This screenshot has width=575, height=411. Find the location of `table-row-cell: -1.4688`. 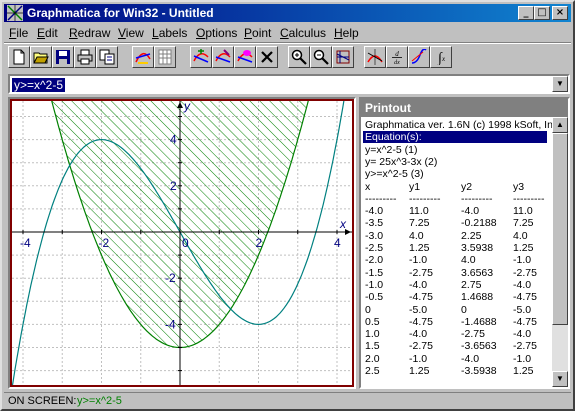

table-row-cell: -1.4688 is located at coordinates (479, 321).